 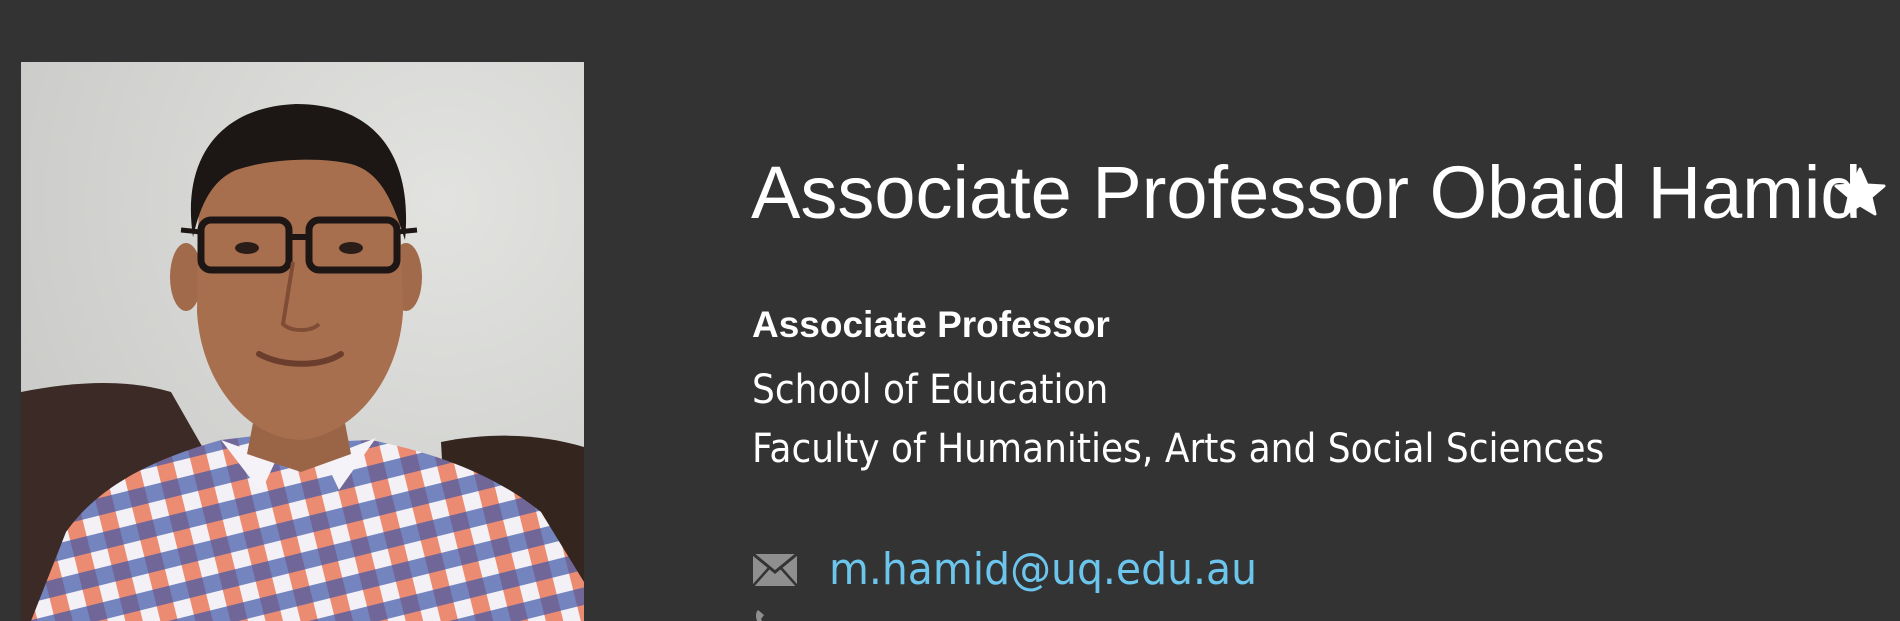 I want to click on star-icon, so click(x=1860, y=193).